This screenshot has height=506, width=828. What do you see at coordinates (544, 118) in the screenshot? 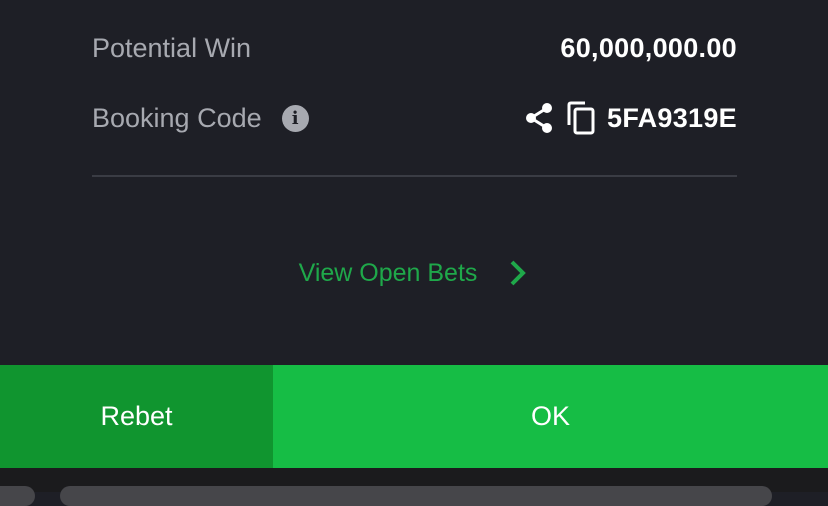
I see `share-icon` at bounding box center [544, 118].